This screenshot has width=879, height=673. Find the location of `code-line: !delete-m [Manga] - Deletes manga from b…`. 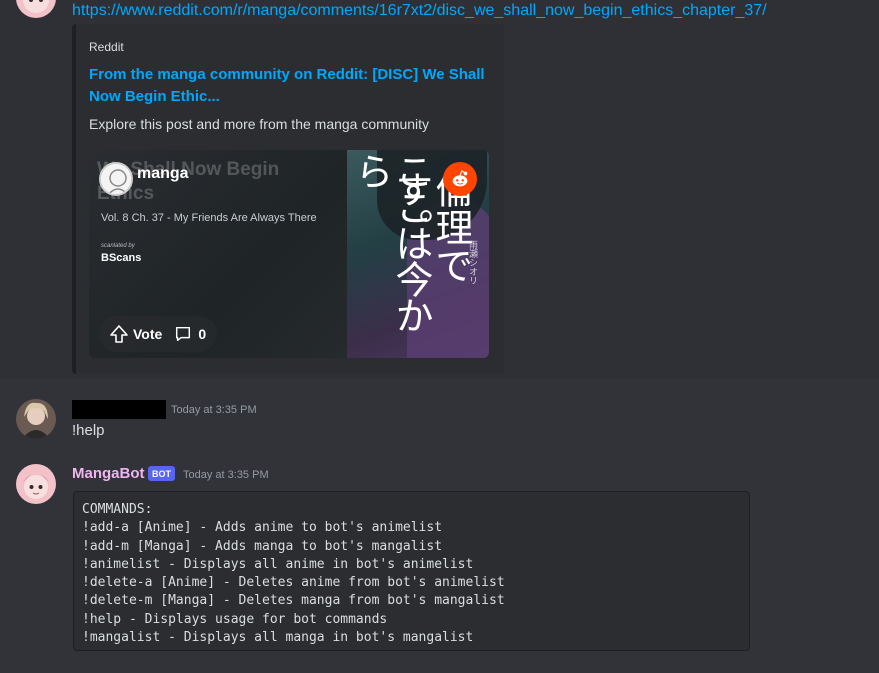

code-line: !delete-m [Manga] - Deletes manga from b… is located at coordinates (293, 601).